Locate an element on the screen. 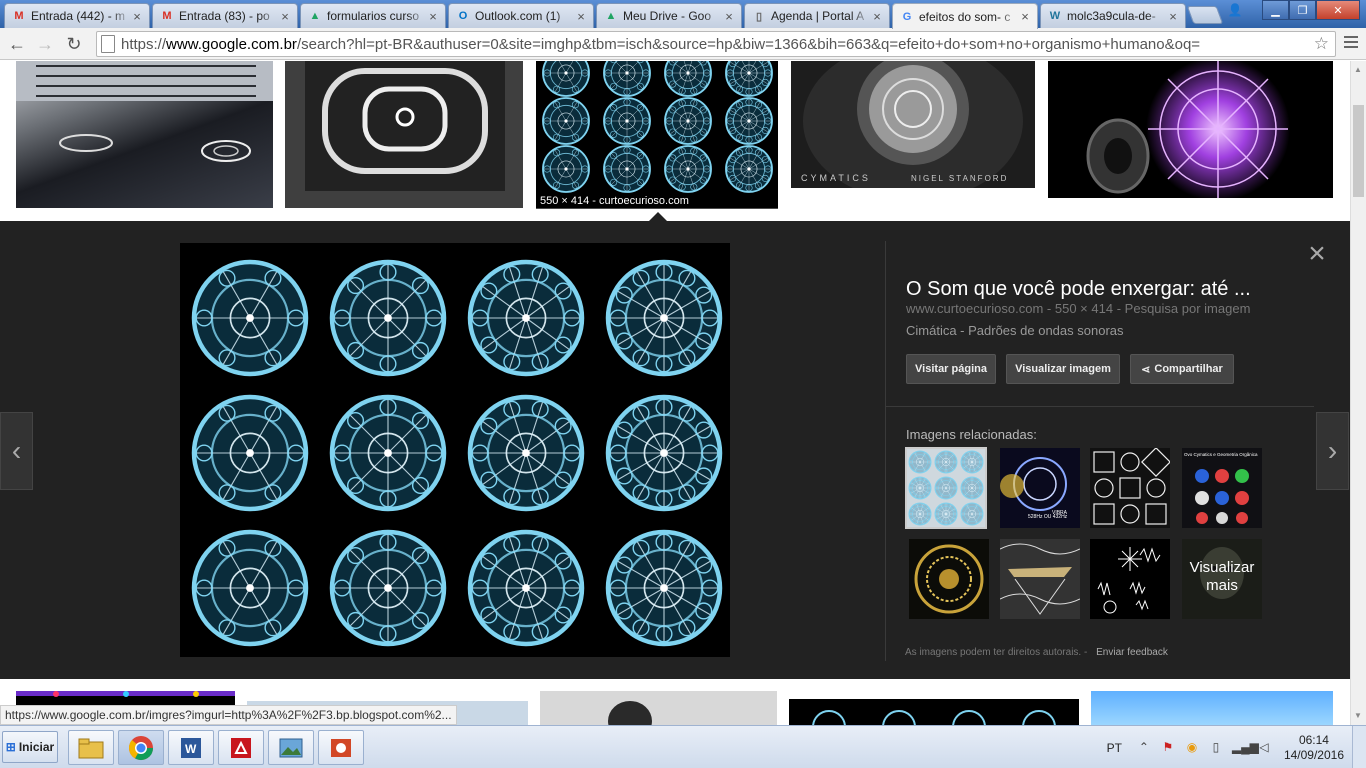 The image size is (1366, 768). browser-tab: ▲ formularios curso × is located at coordinates (373, 15).